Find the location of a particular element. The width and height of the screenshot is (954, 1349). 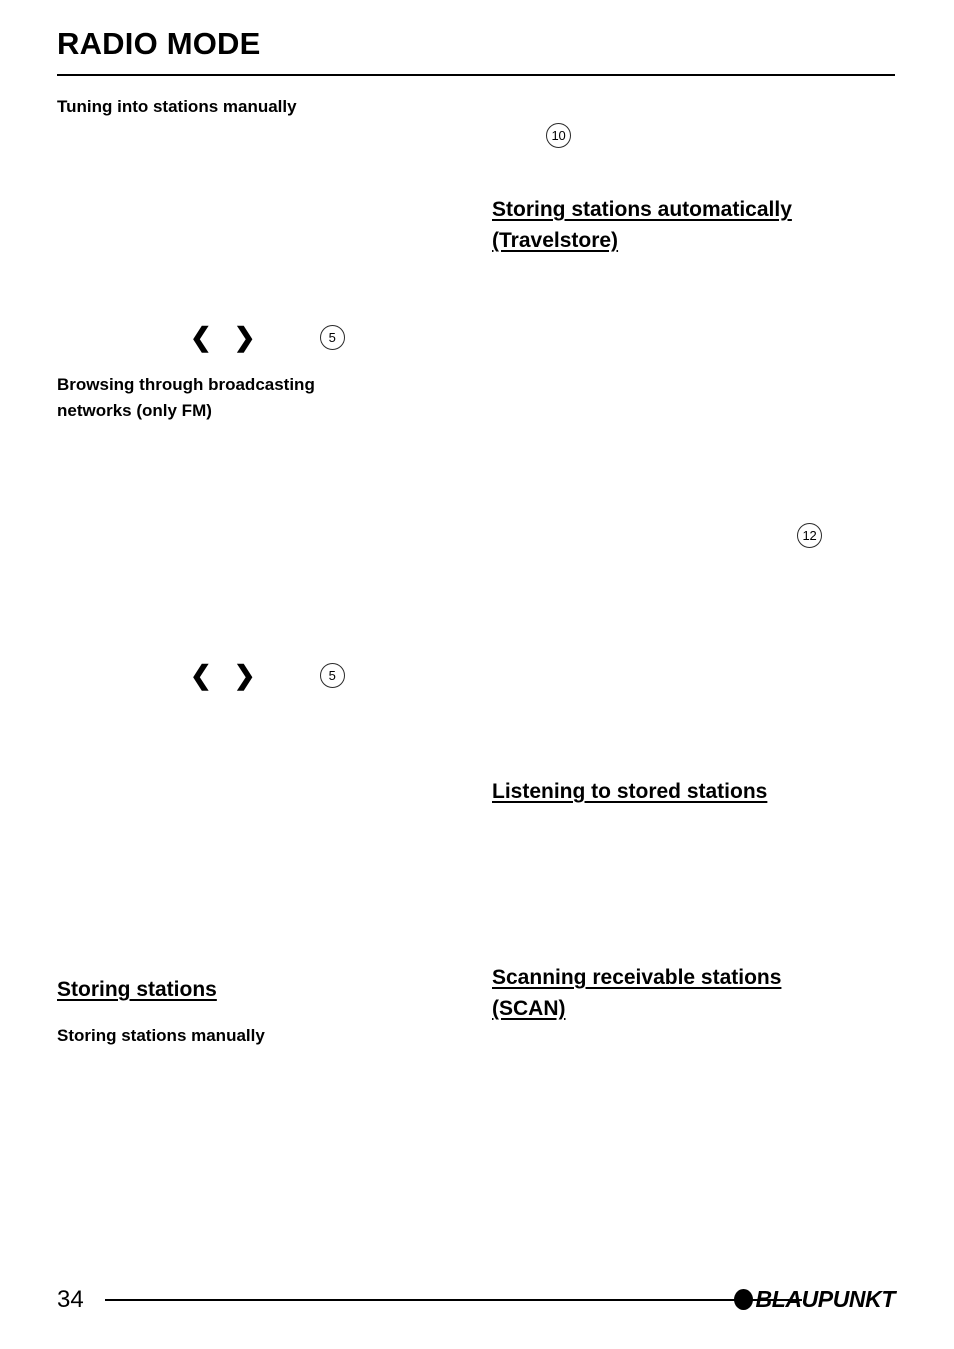

heading-storing-stations: Storing stations is located at coordinates (137, 989).